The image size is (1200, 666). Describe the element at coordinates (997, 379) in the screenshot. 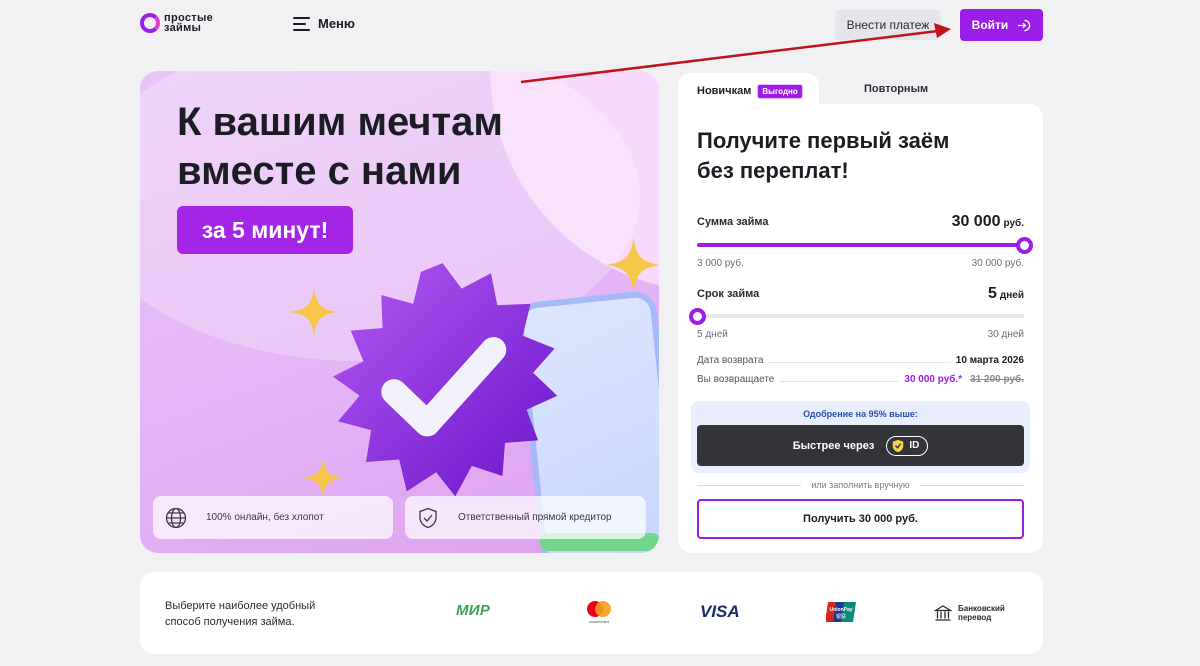

I see `return-sum-old: 31 200 руб.` at that location.